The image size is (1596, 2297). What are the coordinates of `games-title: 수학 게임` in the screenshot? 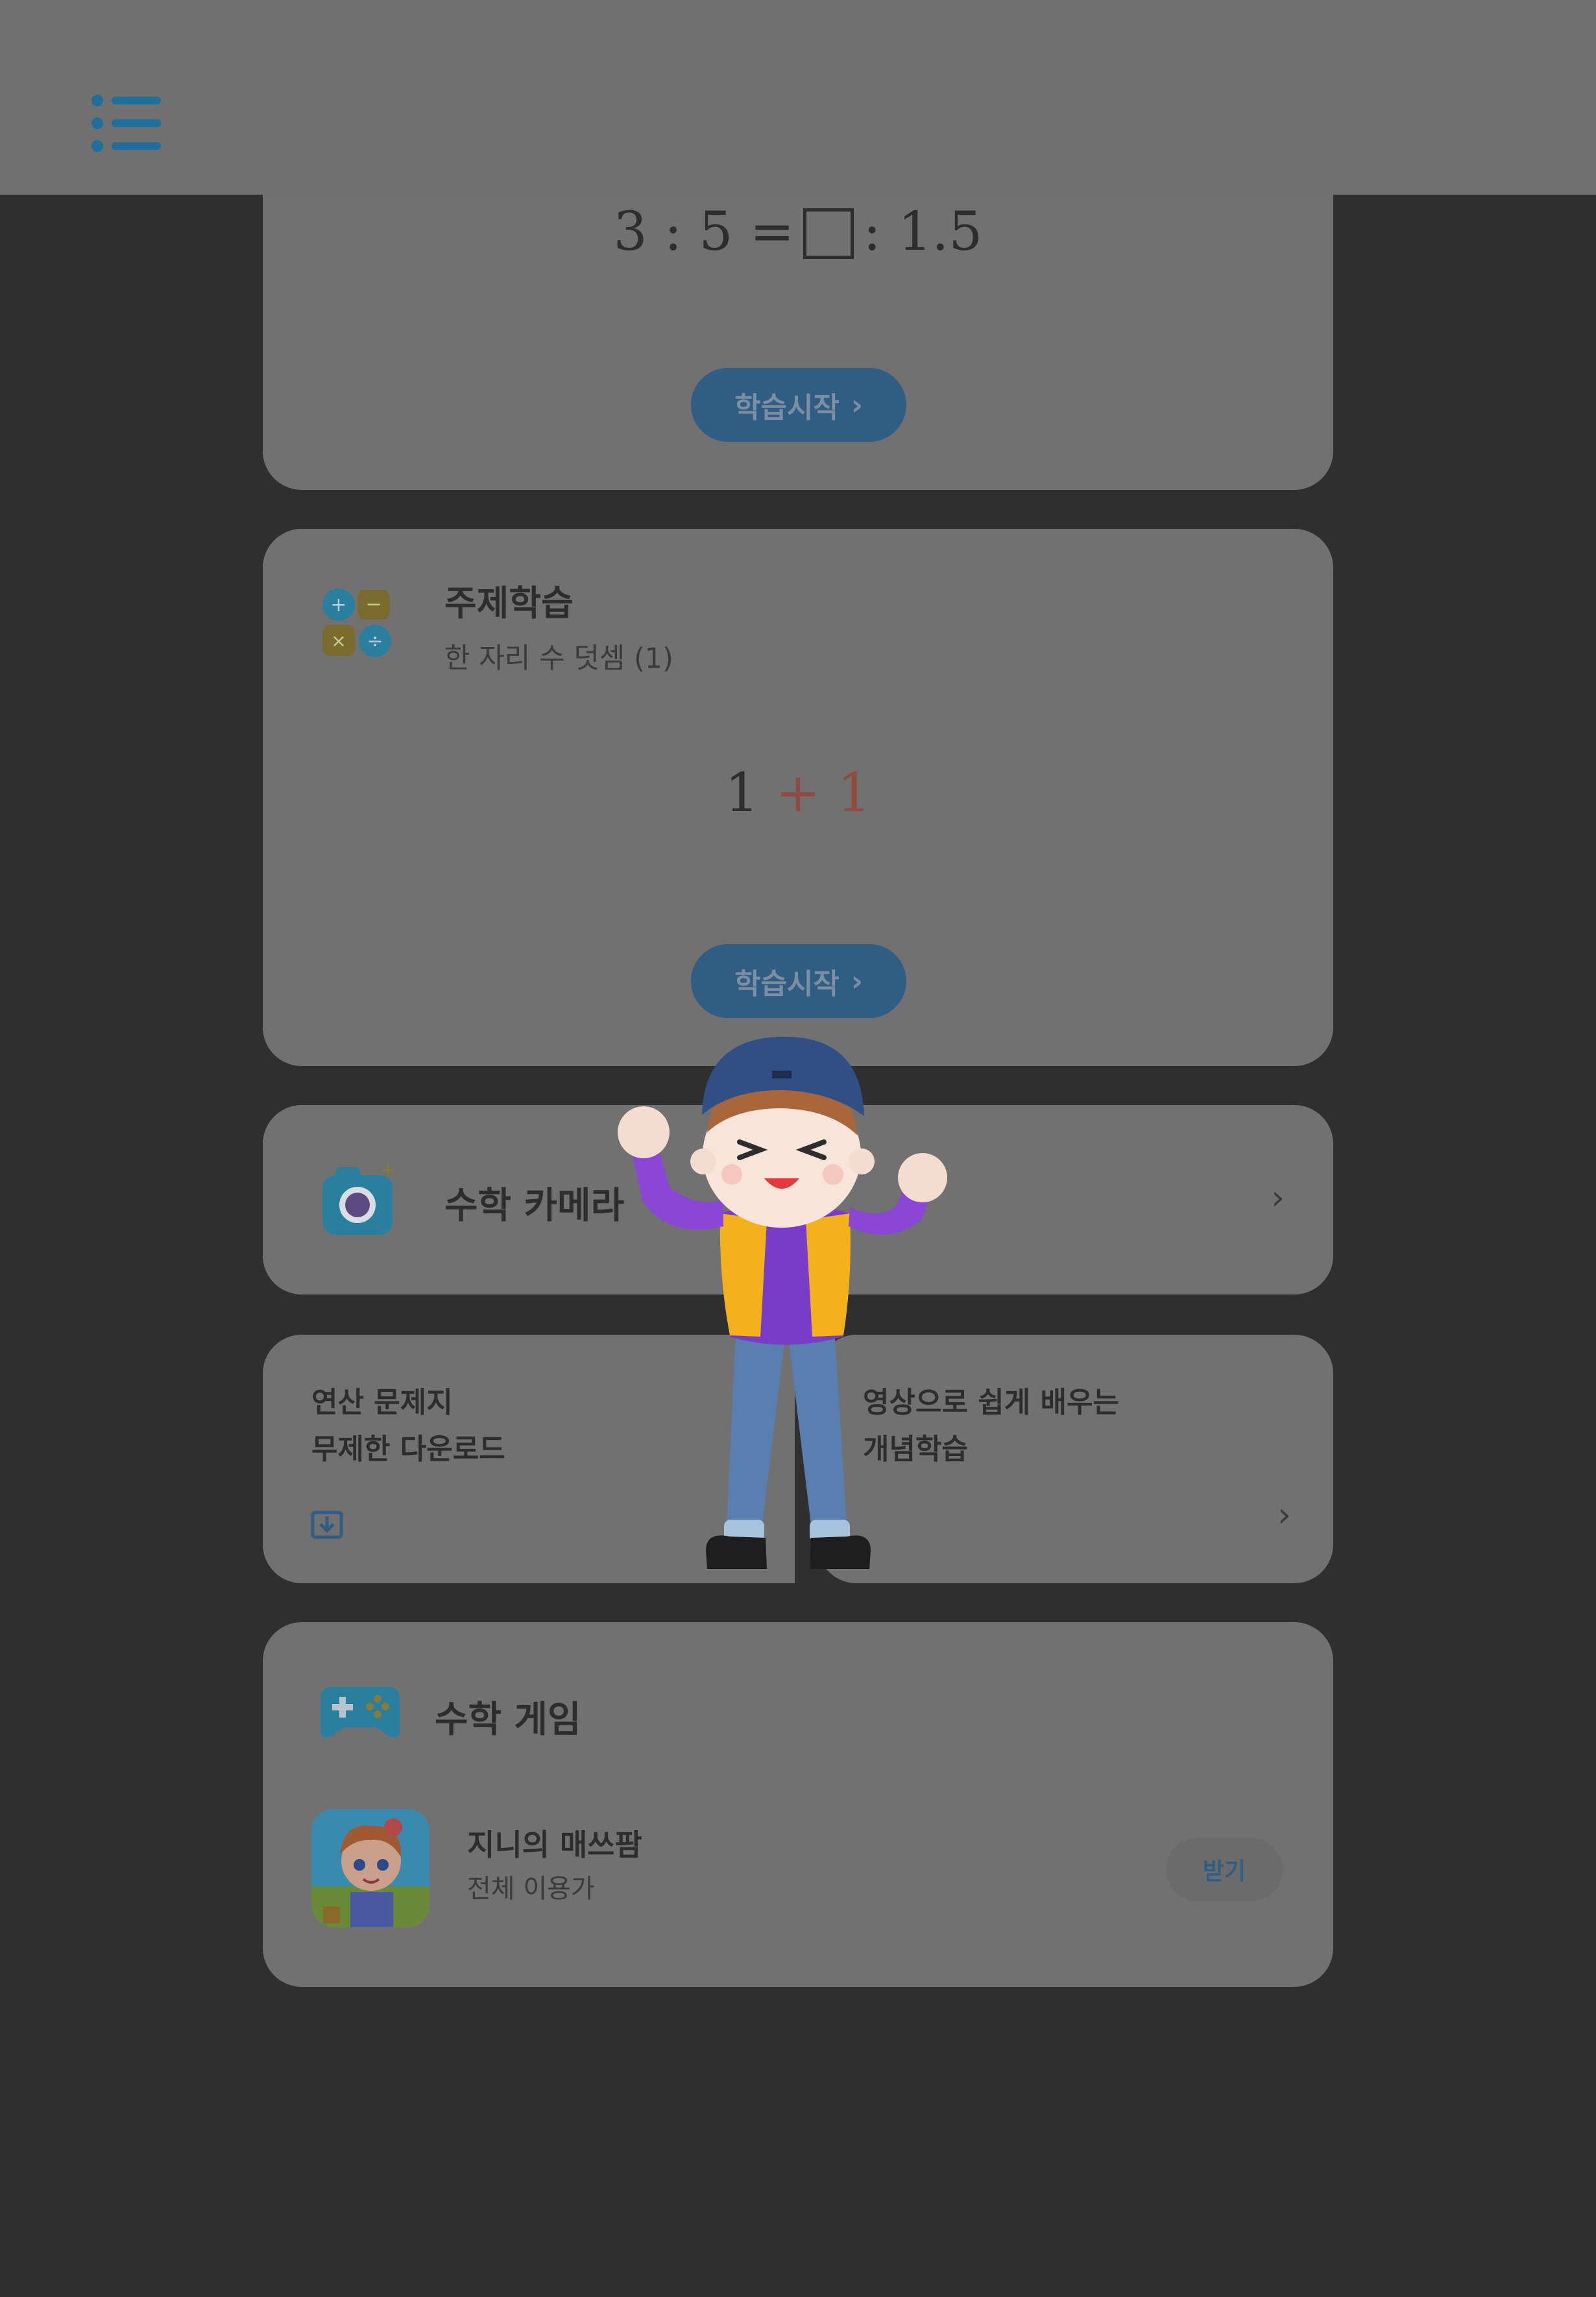 It's located at (508, 1720).